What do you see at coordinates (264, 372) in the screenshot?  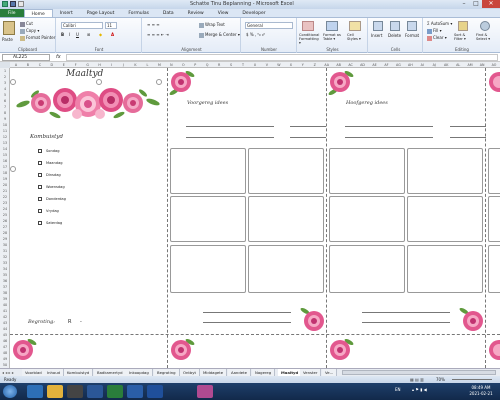 I see `sheet-tab: Nagereg` at bounding box center [264, 372].